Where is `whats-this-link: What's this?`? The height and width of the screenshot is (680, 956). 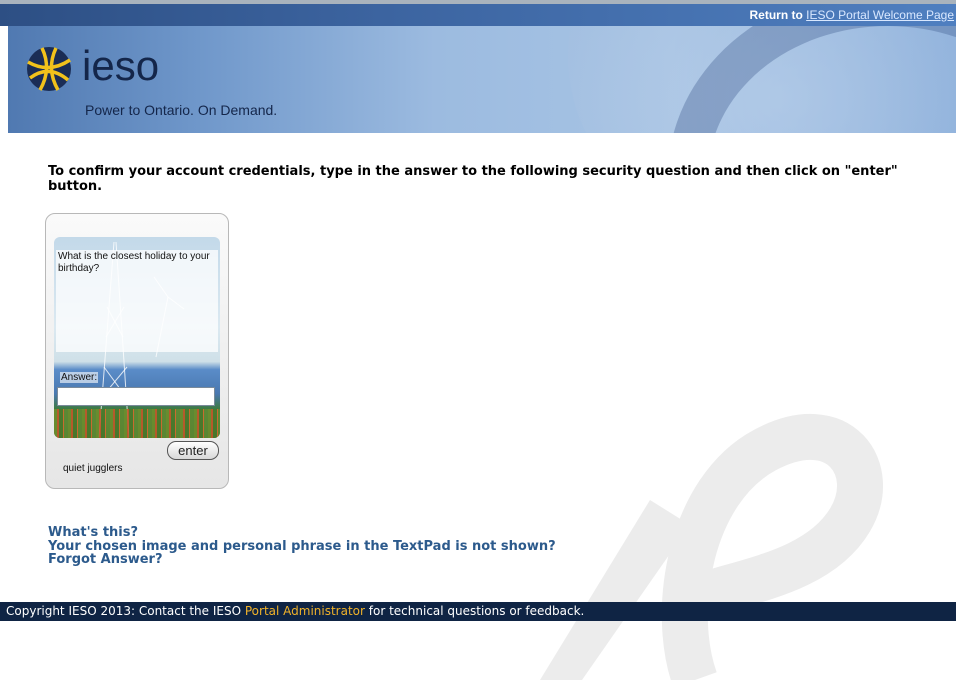 whats-this-link: What's this? is located at coordinates (302, 533).